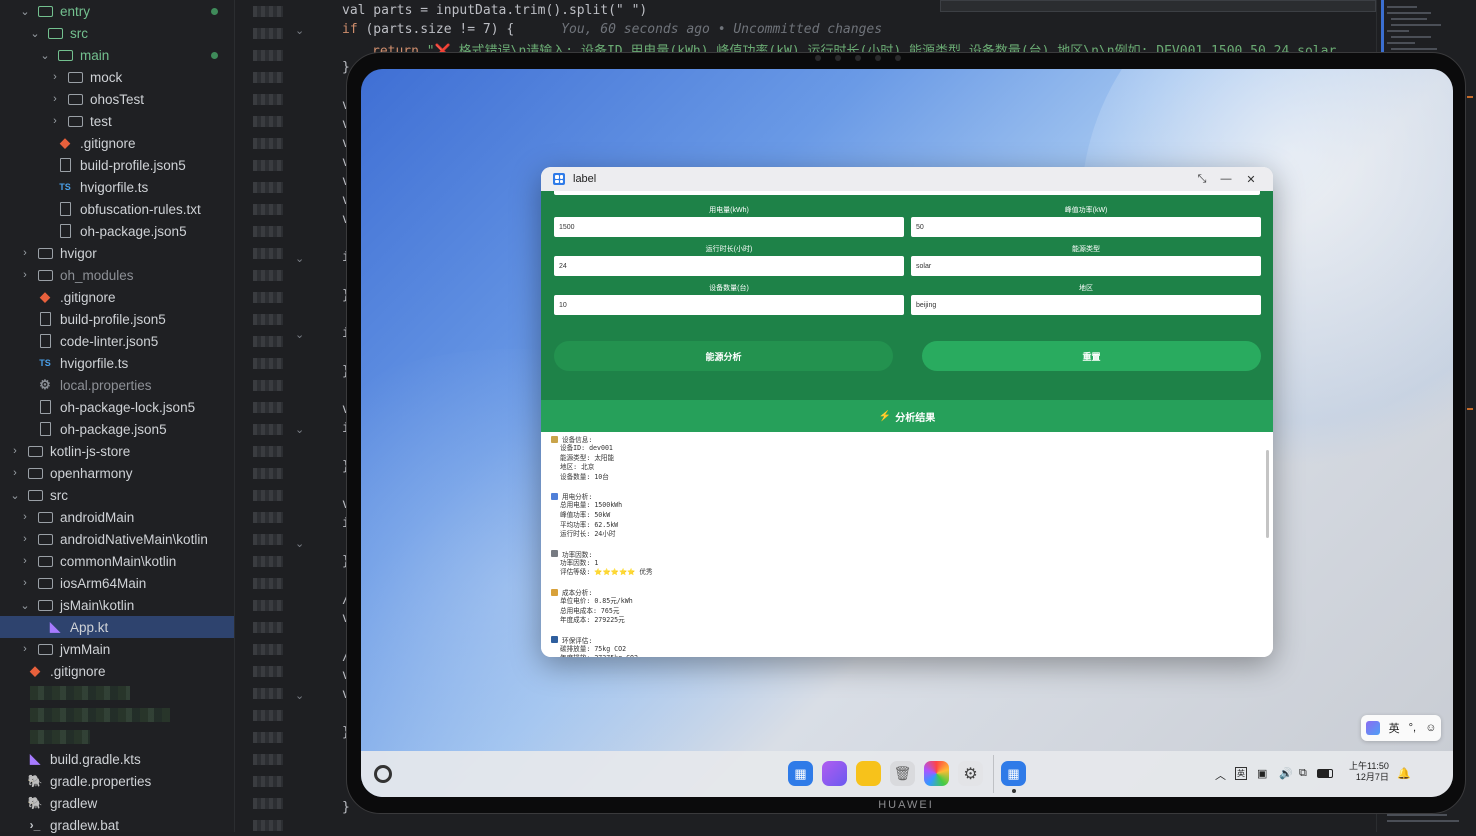 Image resolution: width=1476 pixels, height=836 pixels. I want to click on search-popup, so click(1158, 6).